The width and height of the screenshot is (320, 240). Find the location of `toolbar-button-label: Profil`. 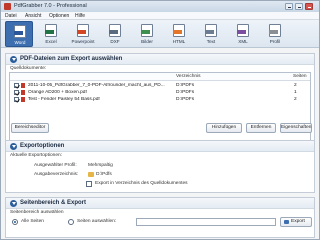

toolbar-button-label: Profil is located at coordinates (275, 41).